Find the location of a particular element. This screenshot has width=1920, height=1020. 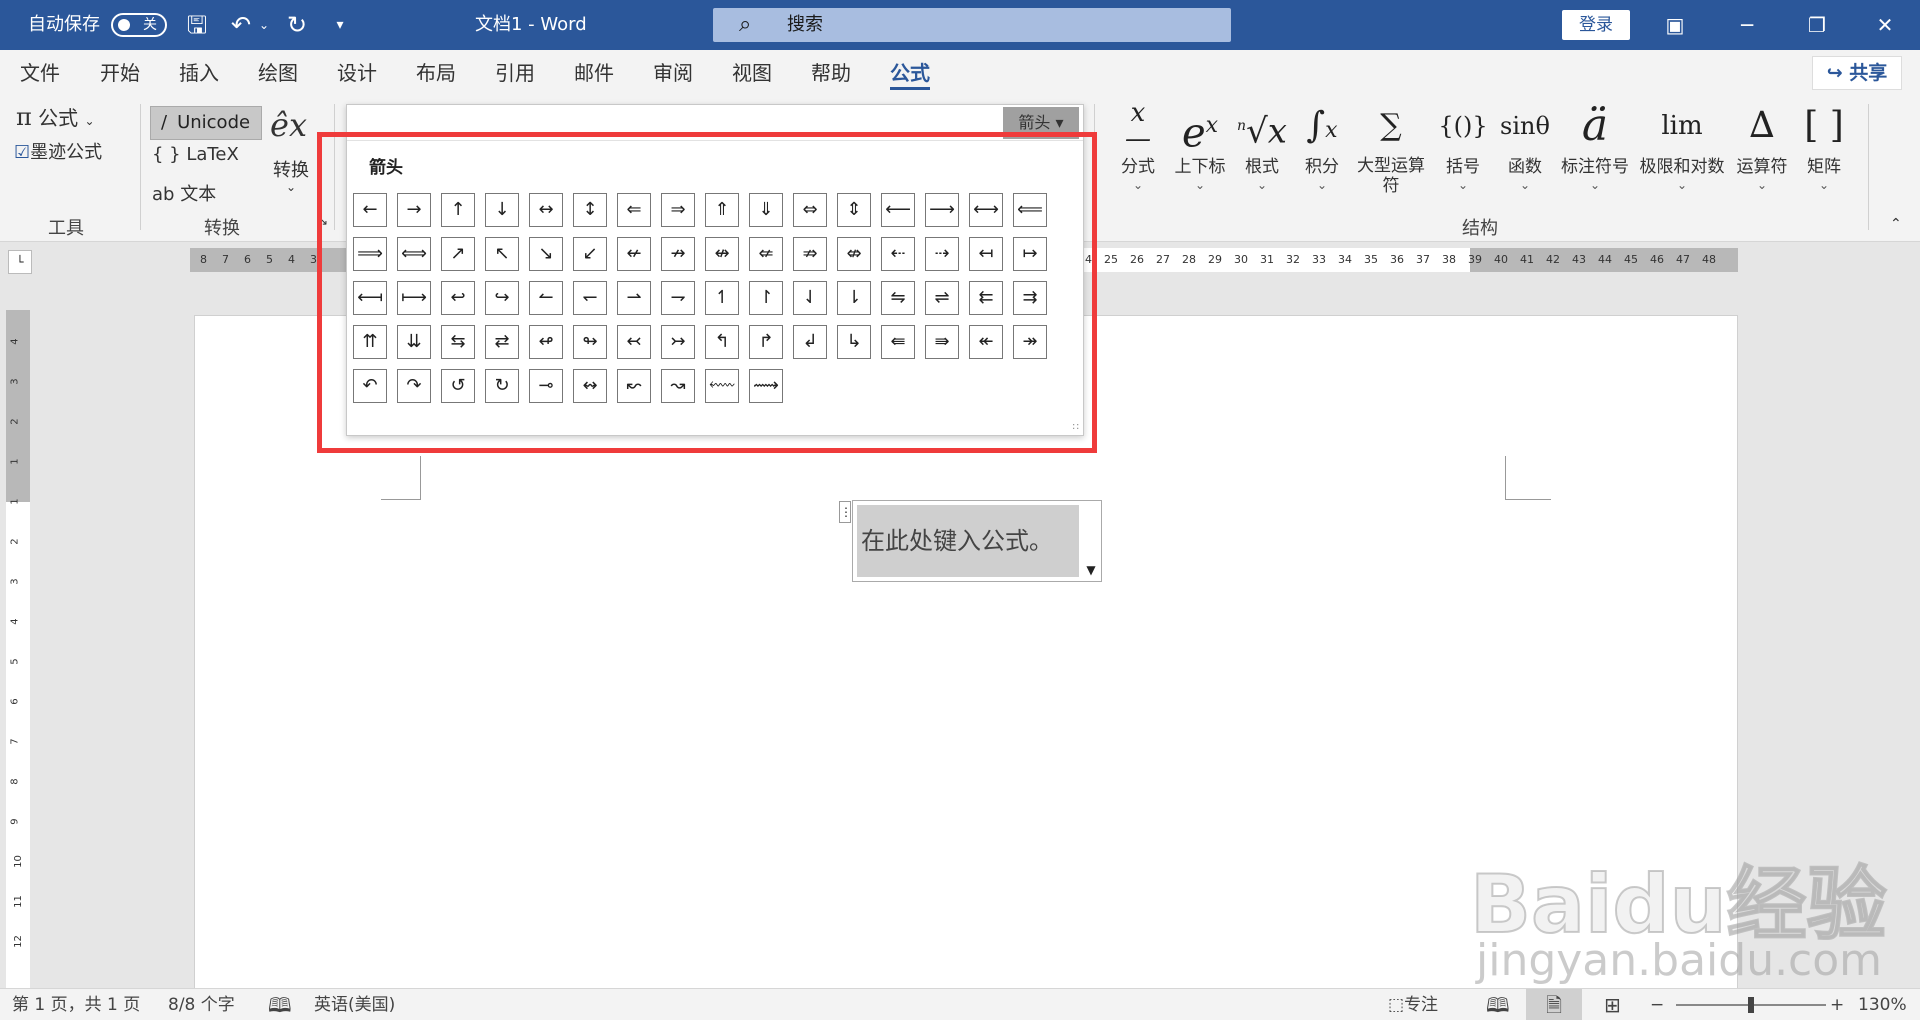

focus-label: 专注 is located at coordinates (1421, 1005).